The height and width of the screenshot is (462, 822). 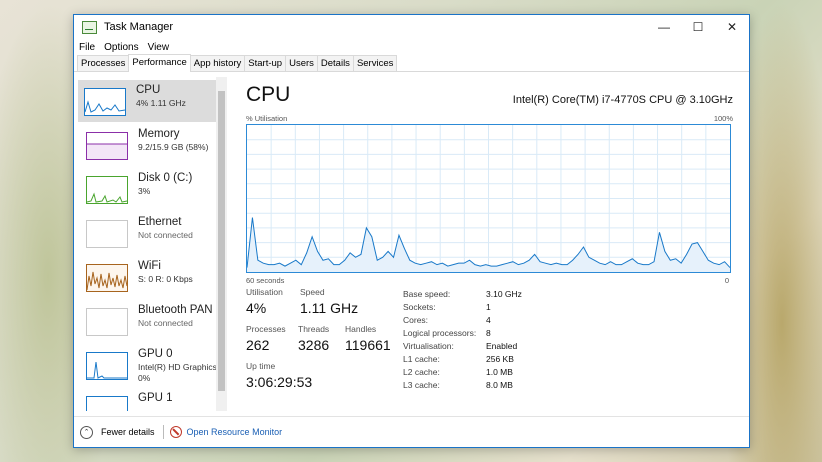 I want to click on tab-users: Users, so click(x=301, y=63).